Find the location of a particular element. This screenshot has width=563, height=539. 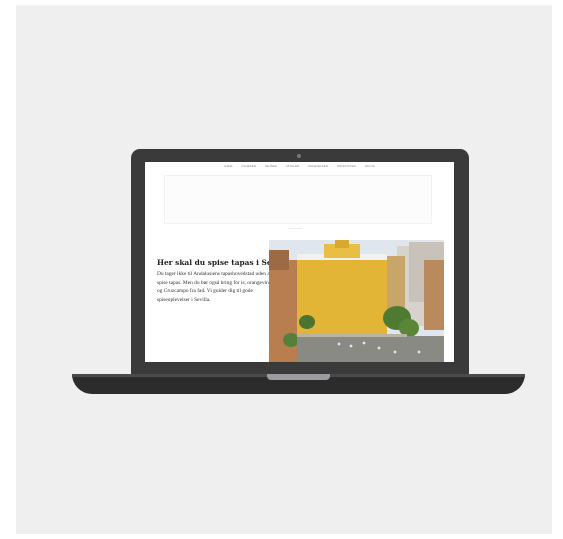

nav-item-about: OM OS is located at coordinates (370, 166).